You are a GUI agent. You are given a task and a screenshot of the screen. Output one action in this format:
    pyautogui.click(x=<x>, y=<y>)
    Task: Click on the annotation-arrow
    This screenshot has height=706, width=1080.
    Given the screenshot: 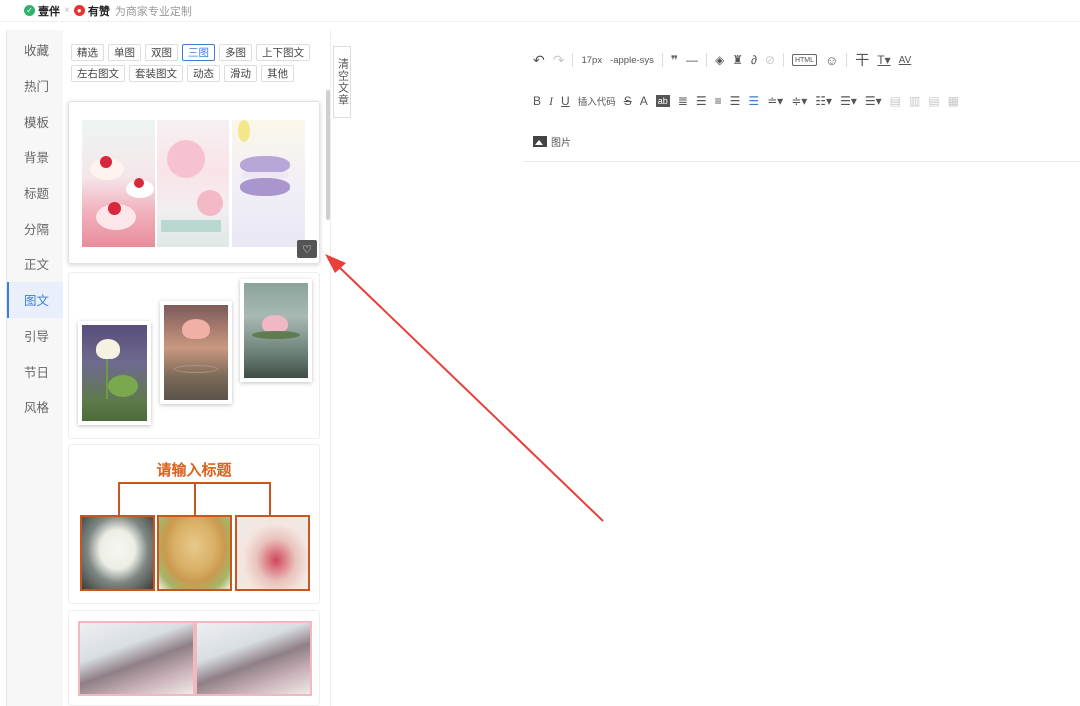 What is the action you would take?
    pyautogui.click(x=464, y=388)
    